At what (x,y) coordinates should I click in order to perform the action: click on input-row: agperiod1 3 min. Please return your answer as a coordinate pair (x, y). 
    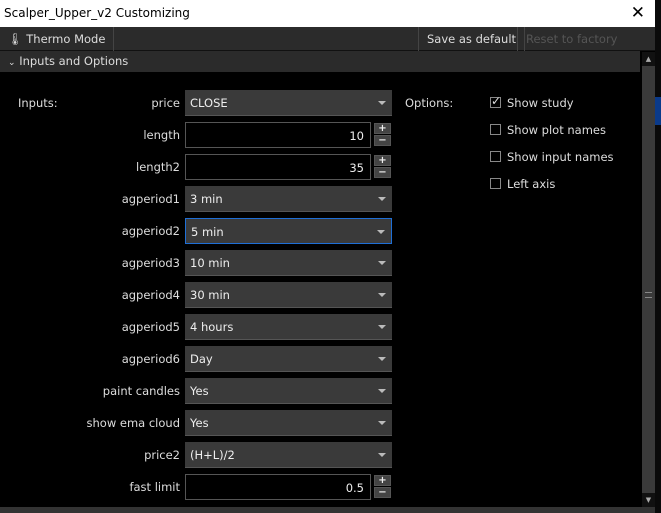
    Looking at the image, I should click on (200, 199).